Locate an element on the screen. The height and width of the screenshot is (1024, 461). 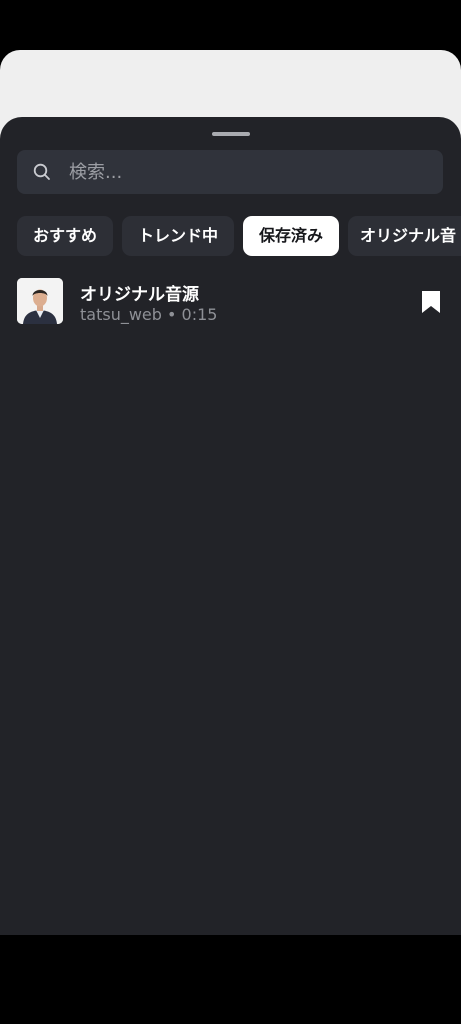
person-photo-icon is located at coordinates (40, 301).